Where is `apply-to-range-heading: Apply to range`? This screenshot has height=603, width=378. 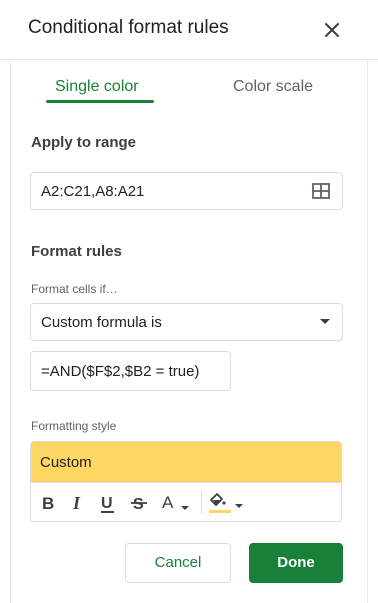 apply-to-range-heading: Apply to range is located at coordinates (84, 142).